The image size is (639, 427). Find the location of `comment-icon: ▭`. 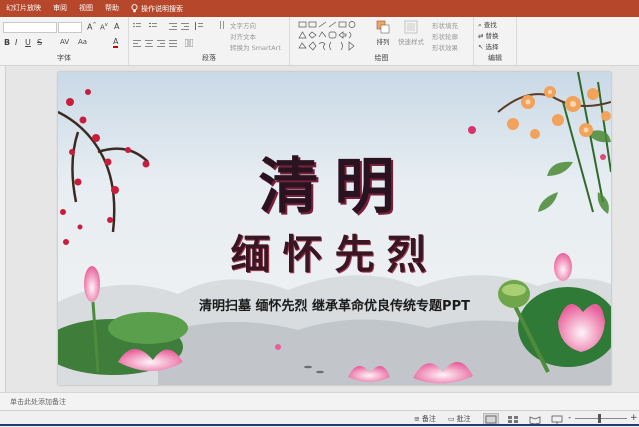

comment-icon: ▭ is located at coordinates (451, 419).